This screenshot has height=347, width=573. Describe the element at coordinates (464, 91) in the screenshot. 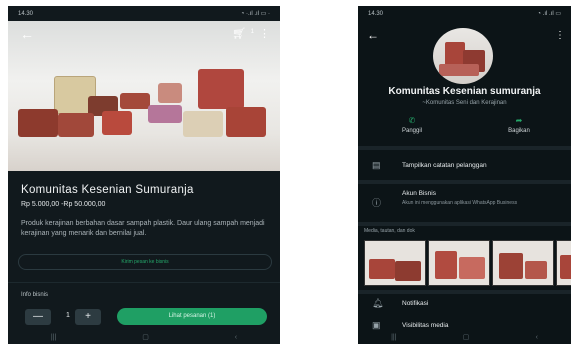

I see `business-name: Komunitas Kesenian sumuranja` at that location.